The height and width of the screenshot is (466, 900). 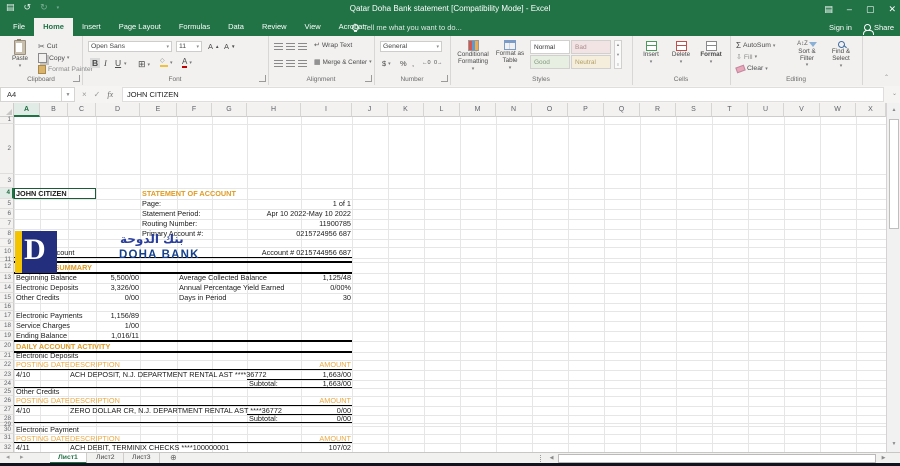 What do you see at coordinates (878, 29) in the screenshot?
I see `share-button: Share` at bounding box center [878, 29].